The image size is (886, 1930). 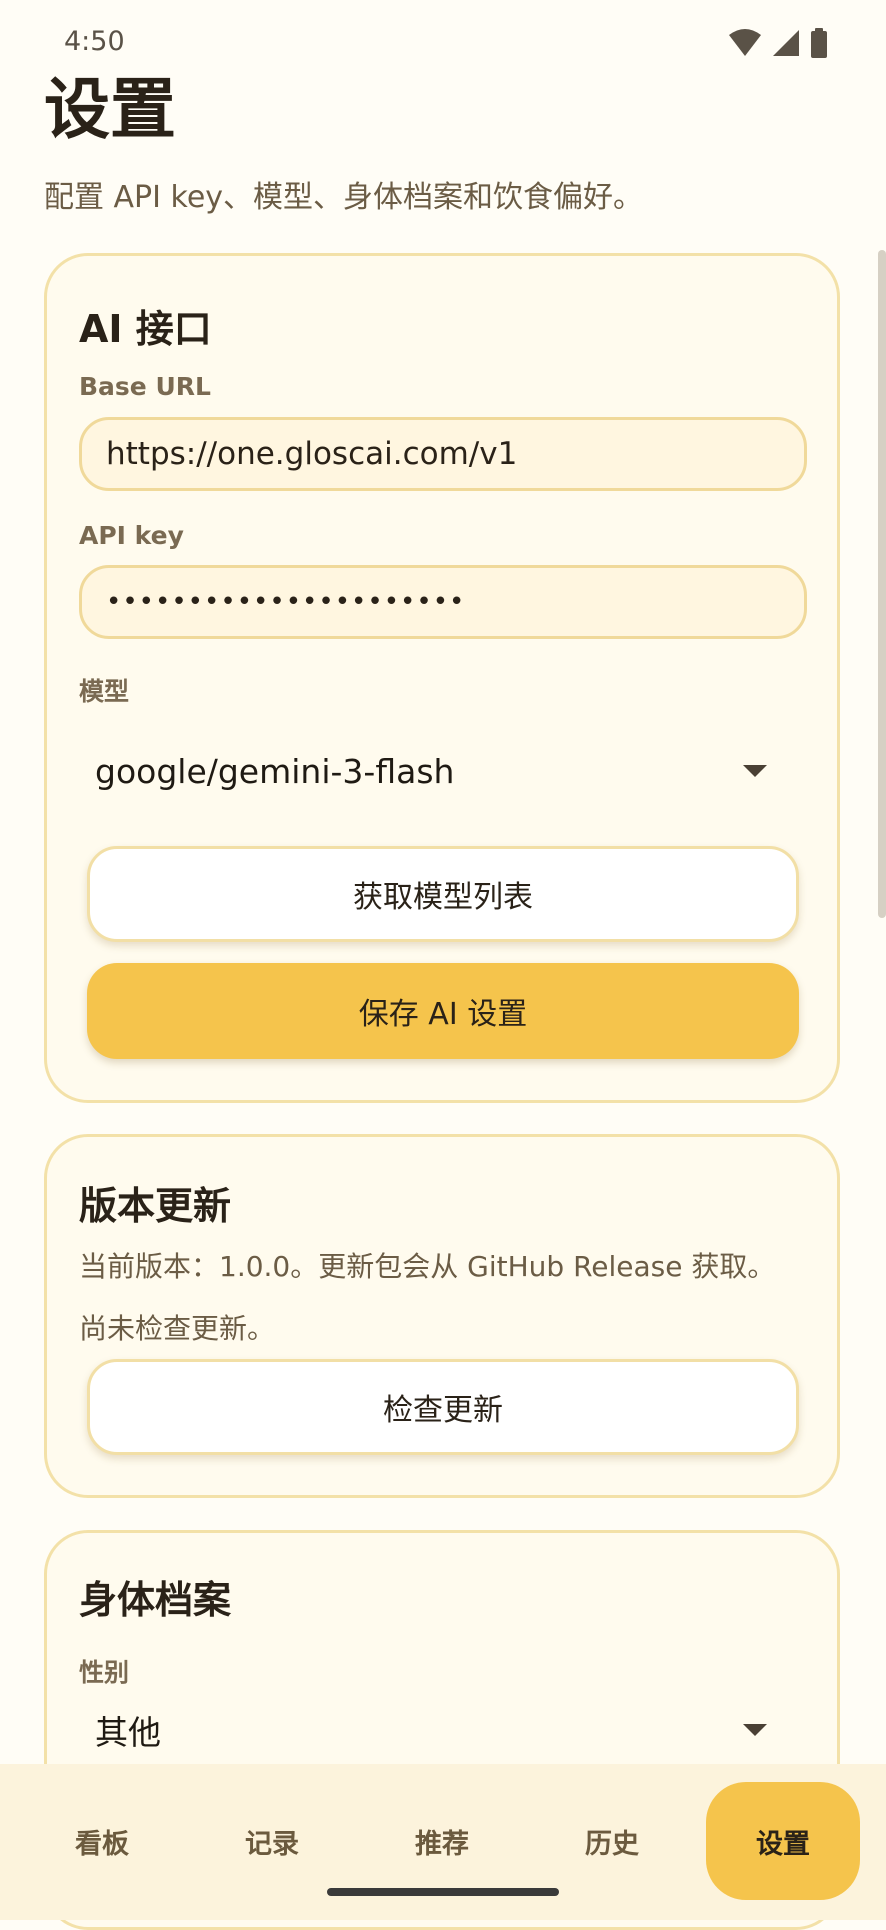 What do you see at coordinates (272, 1841) in the screenshot?
I see `nav-item-records: 记录` at bounding box center [272, 1841].